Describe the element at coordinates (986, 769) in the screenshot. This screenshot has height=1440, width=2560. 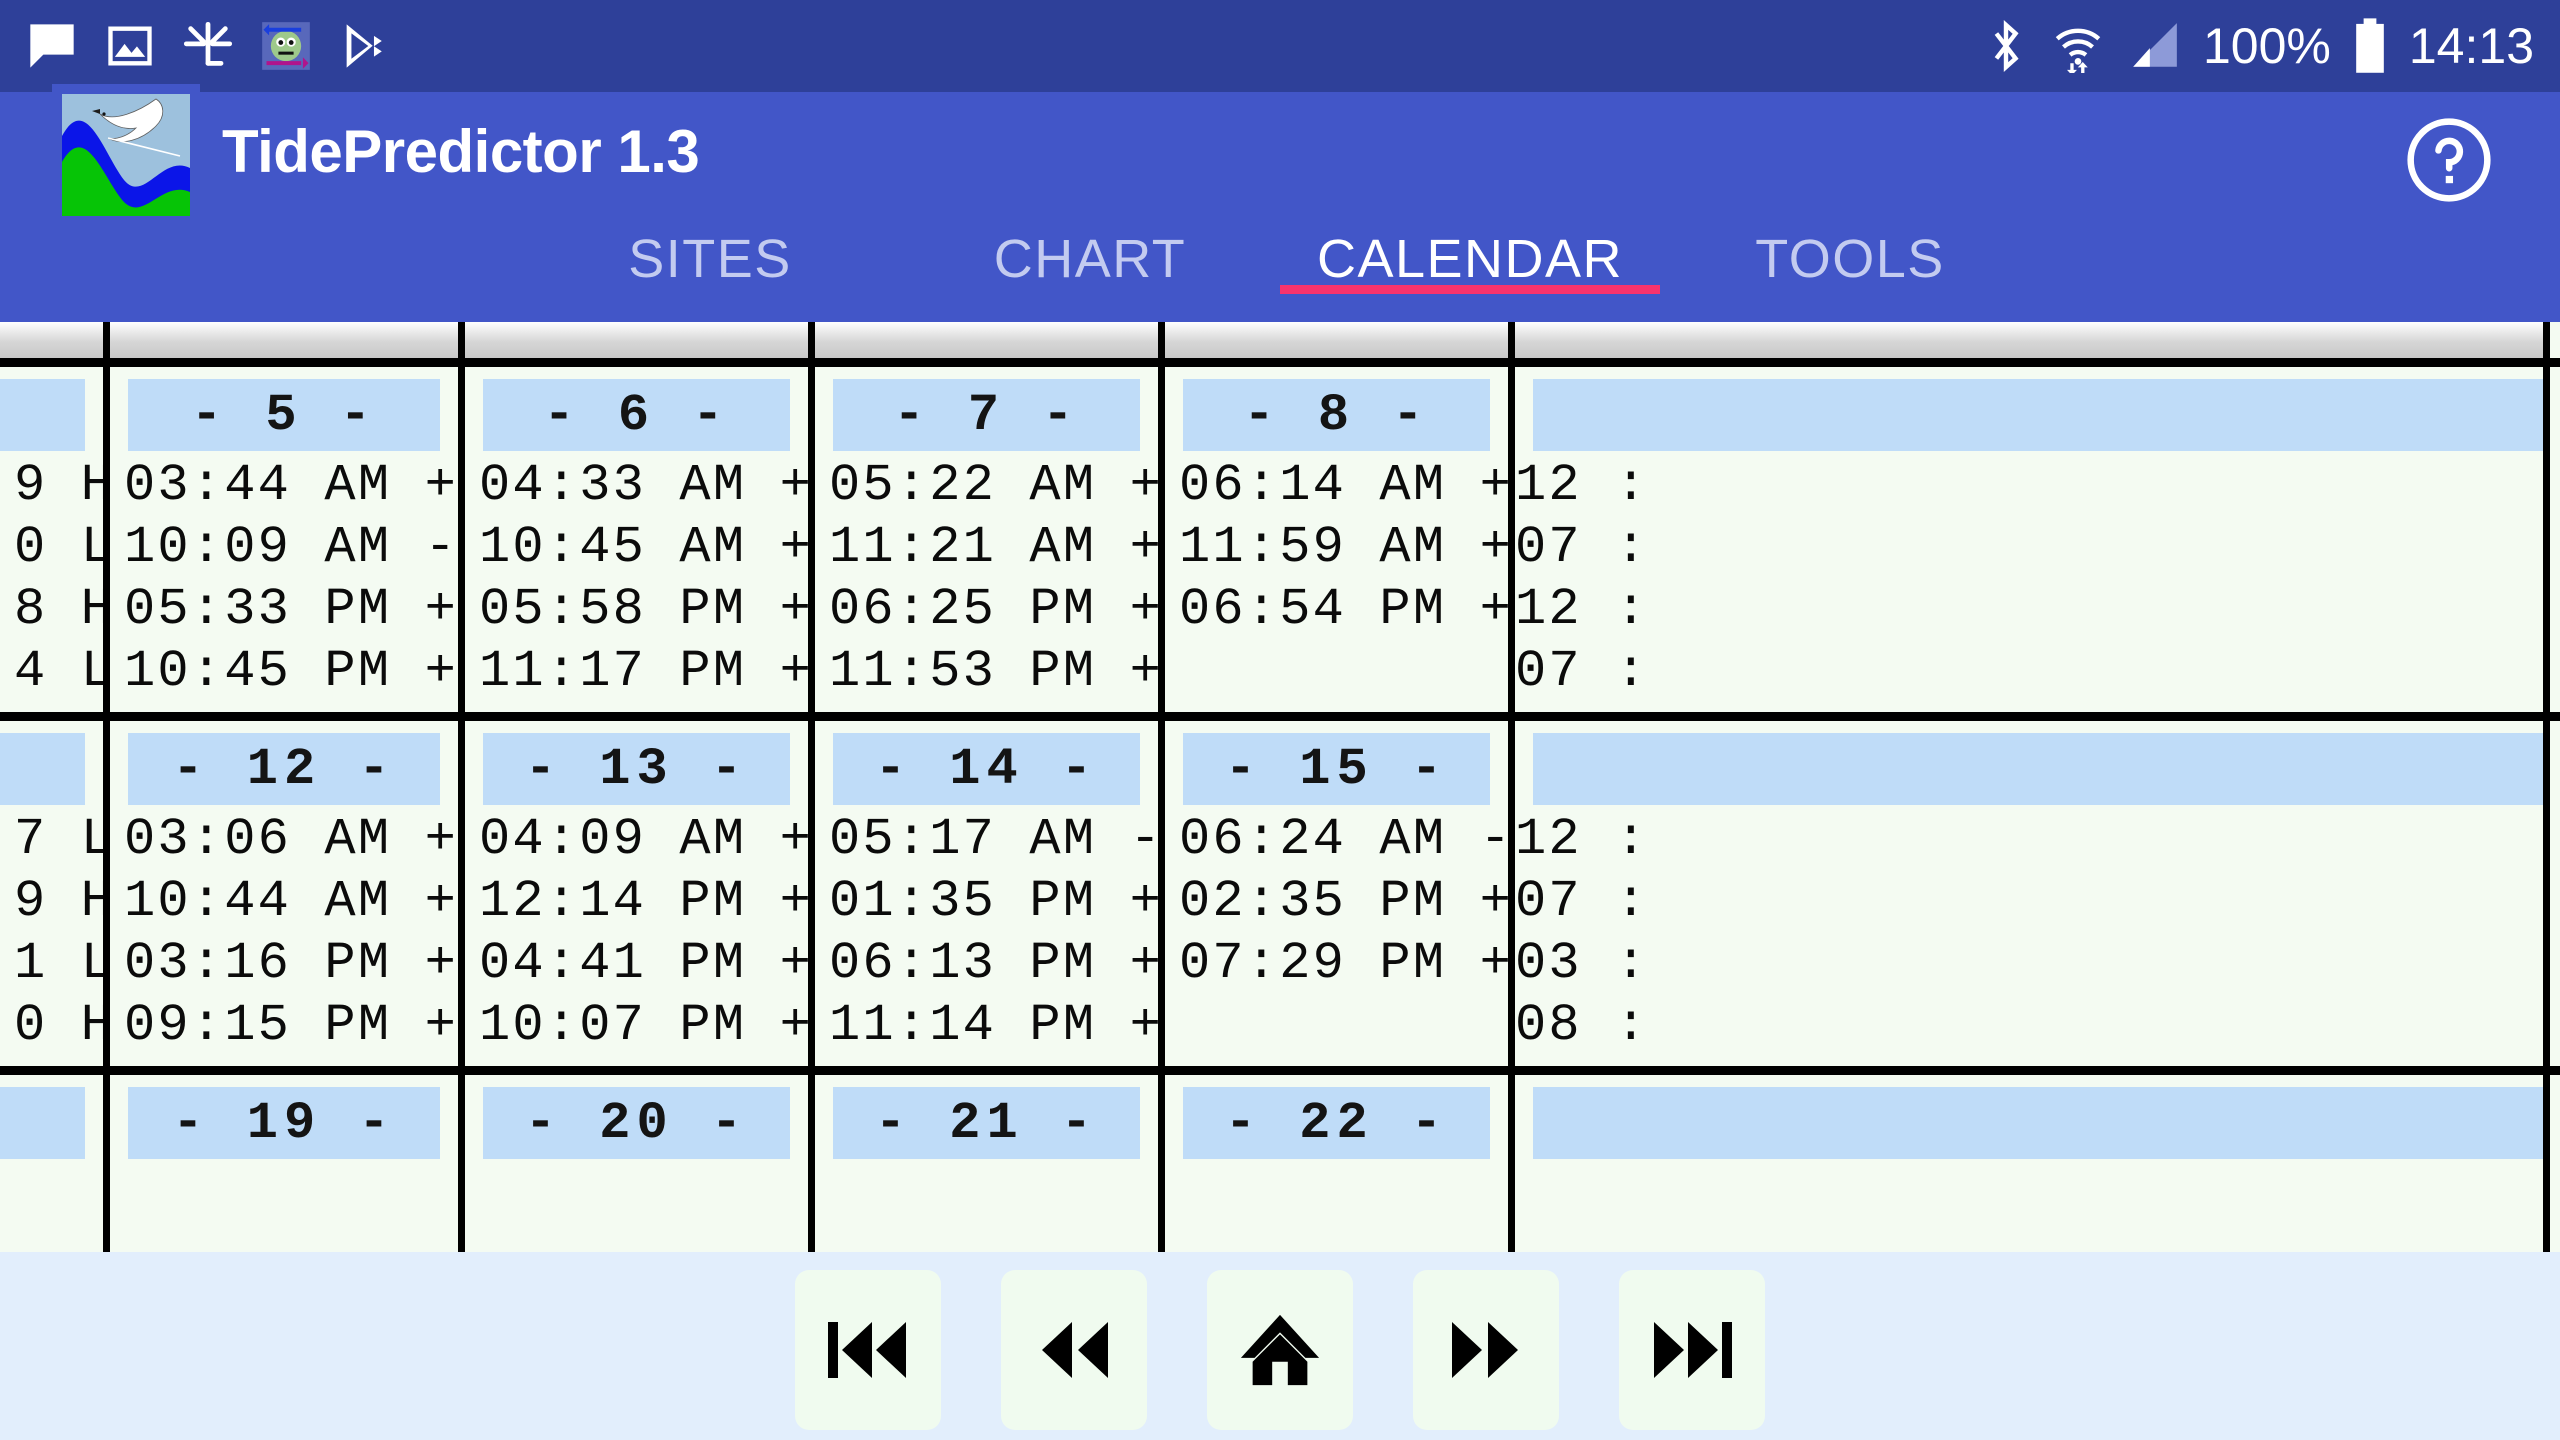
I see `calendar-day-number: - 14 -` at that location.